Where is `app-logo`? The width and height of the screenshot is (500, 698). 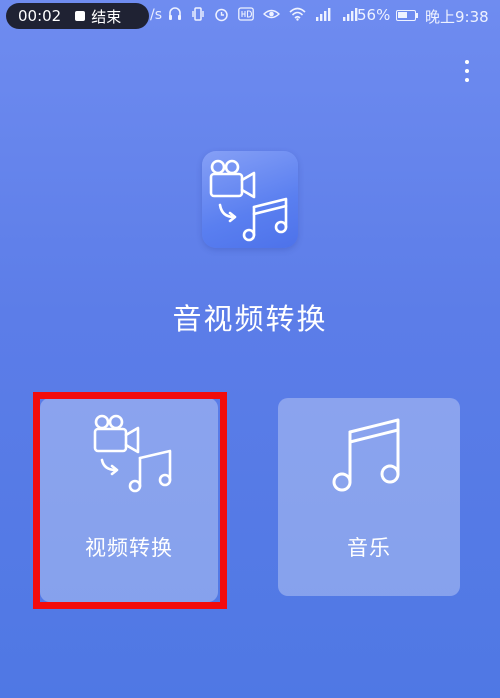
app-logo is located at coordinates (250, 199).